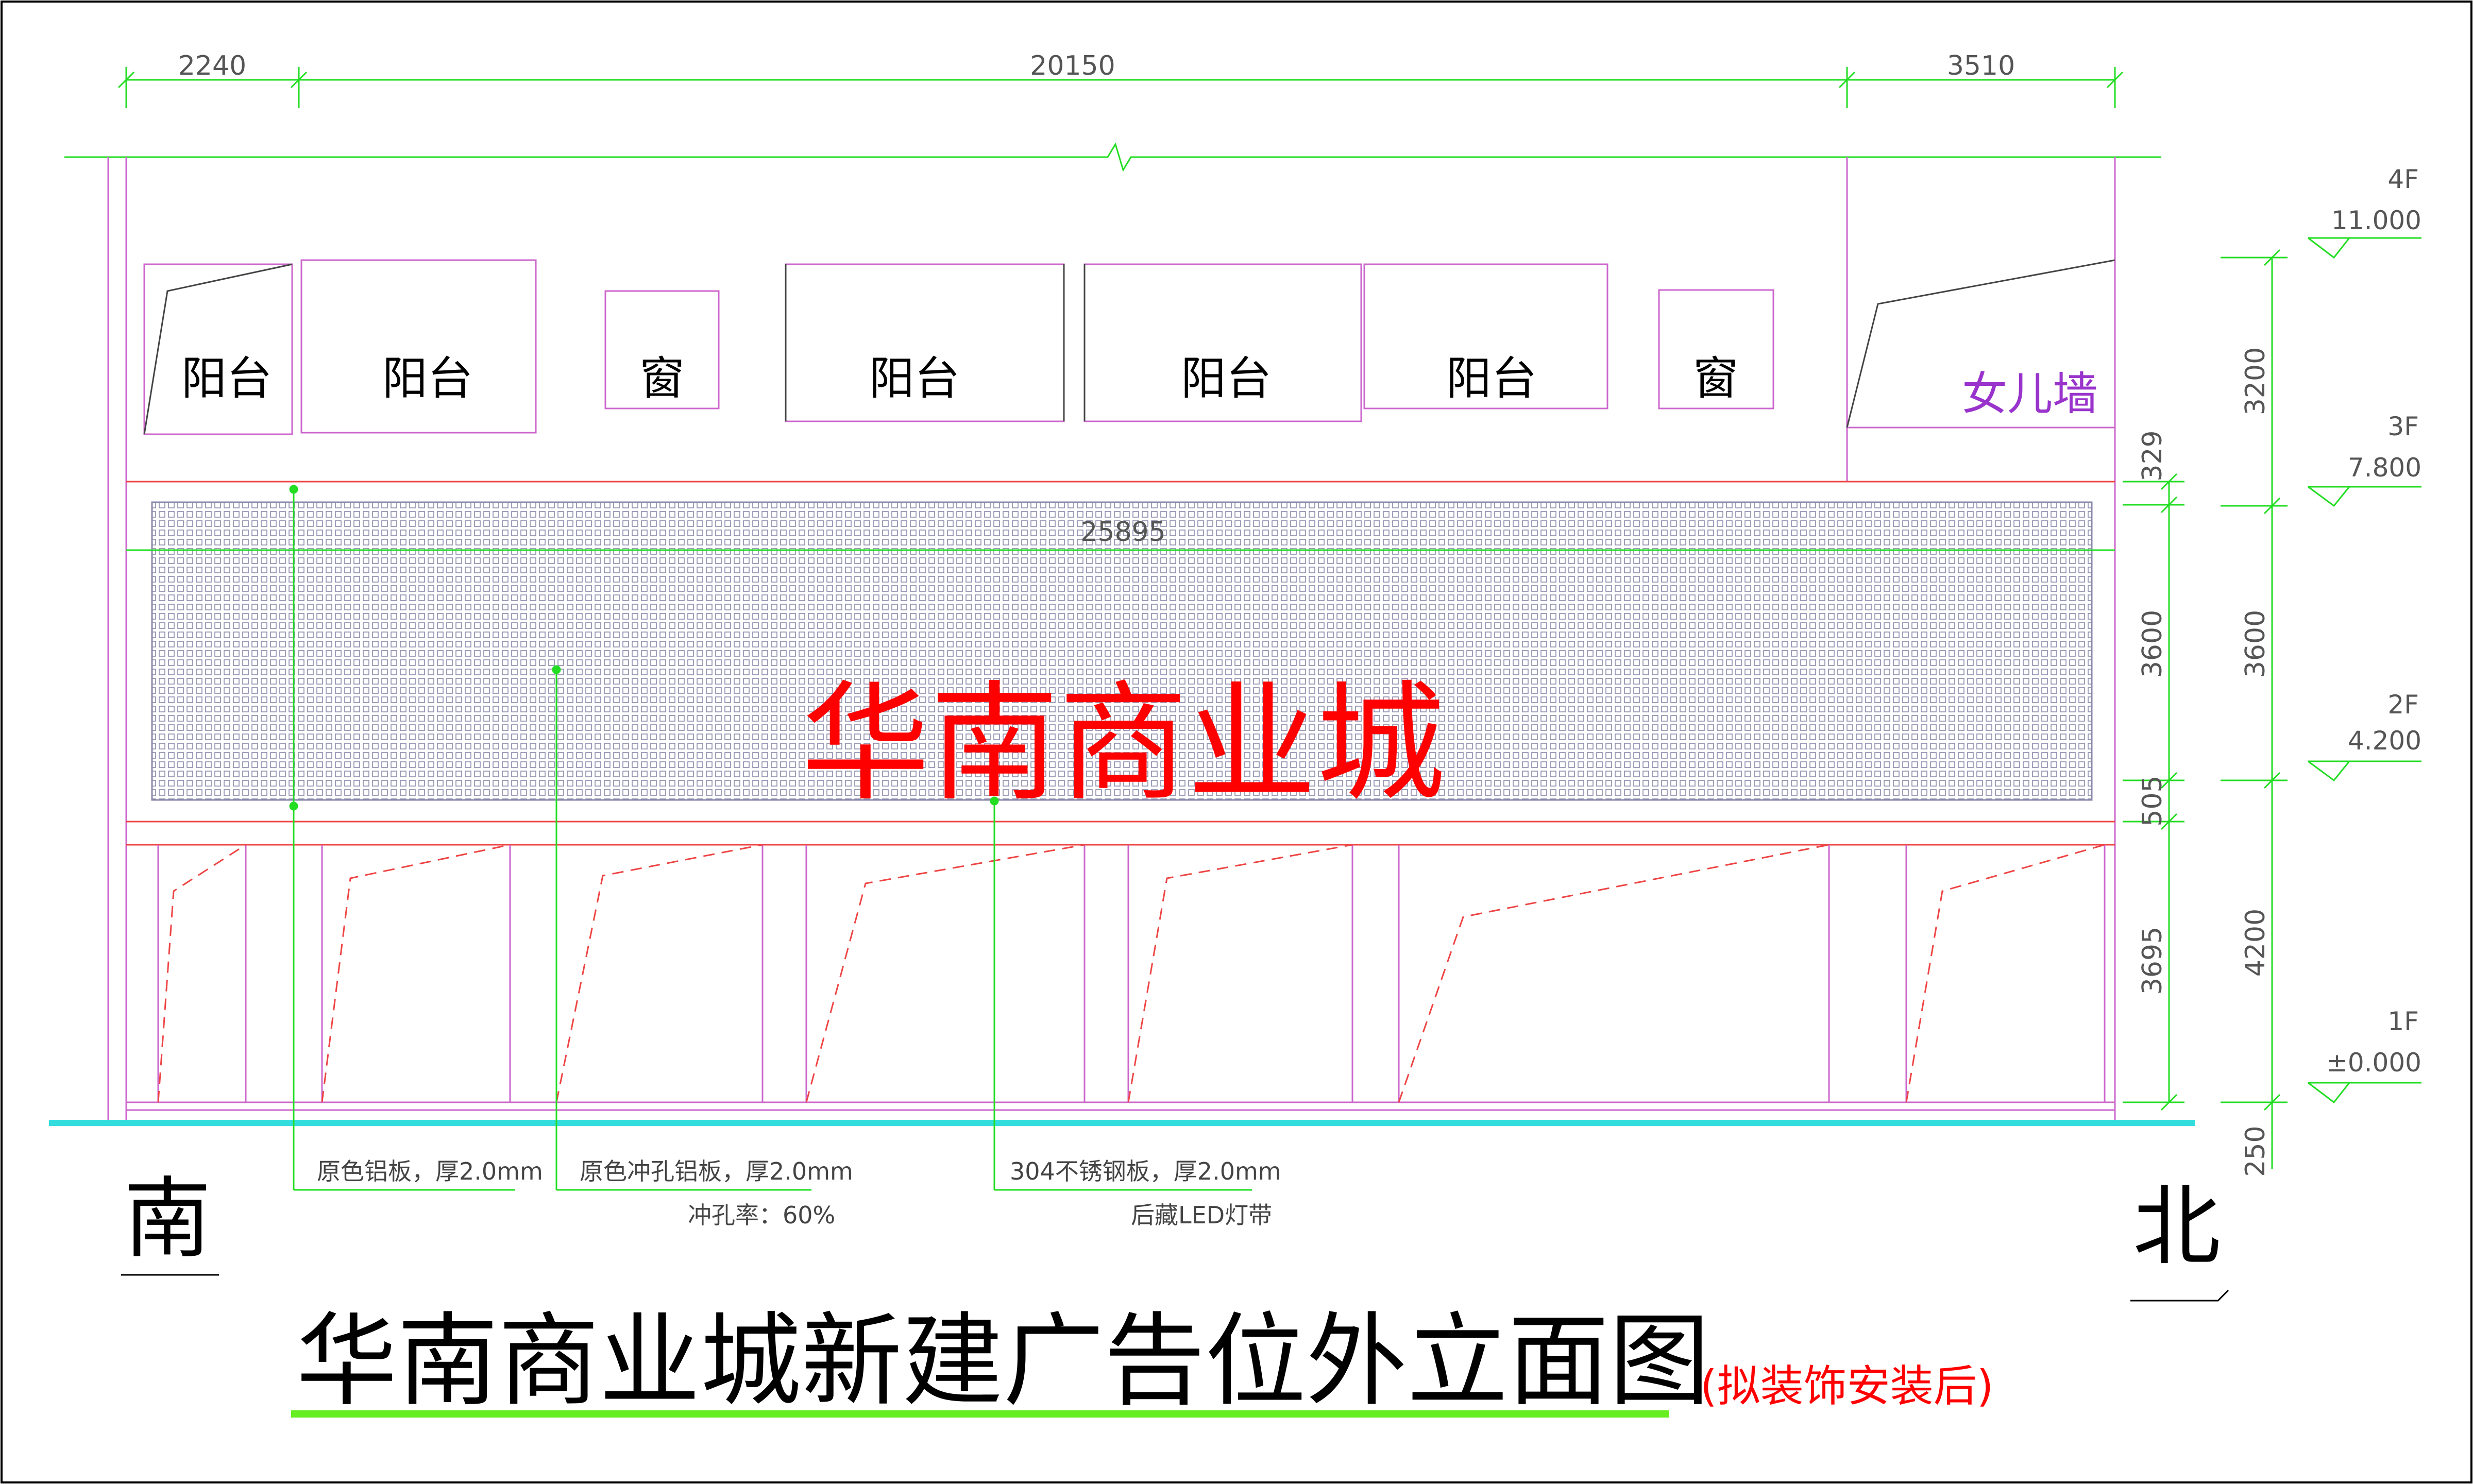  Describe the element at coordinates (1003, 1361) in the screenshot. I see `drawing-title: 华南商业城新建广告位外立面图` at that location.